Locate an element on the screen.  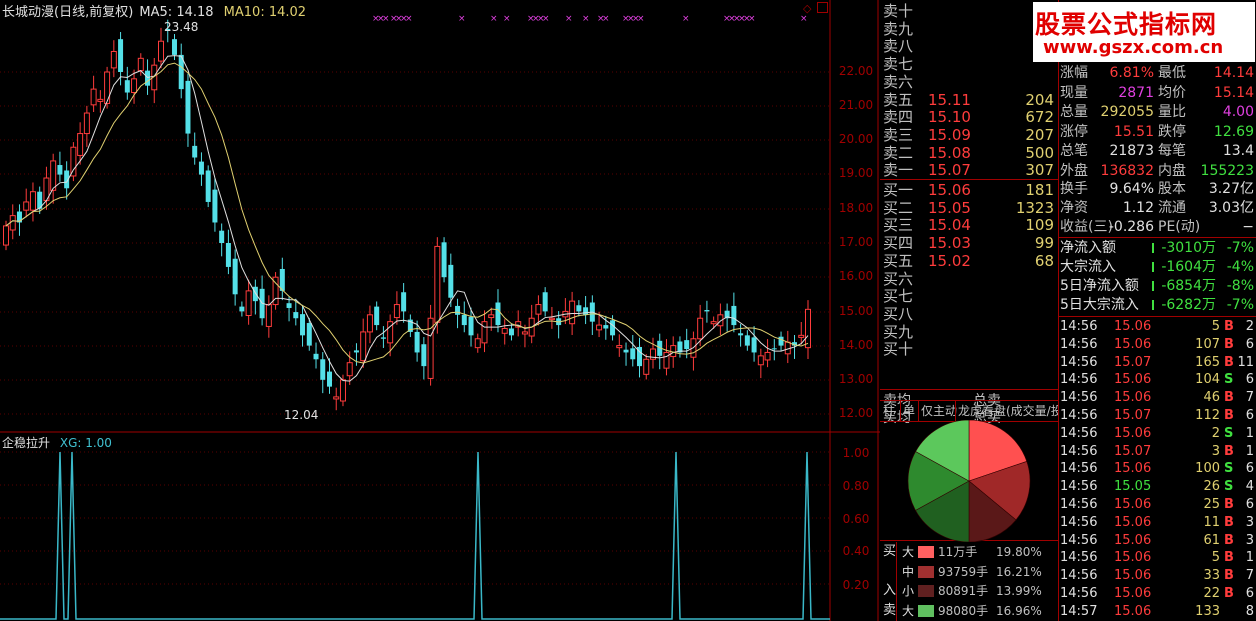
tab-bar-chart: 柱 is located at coordinates (889, 411).